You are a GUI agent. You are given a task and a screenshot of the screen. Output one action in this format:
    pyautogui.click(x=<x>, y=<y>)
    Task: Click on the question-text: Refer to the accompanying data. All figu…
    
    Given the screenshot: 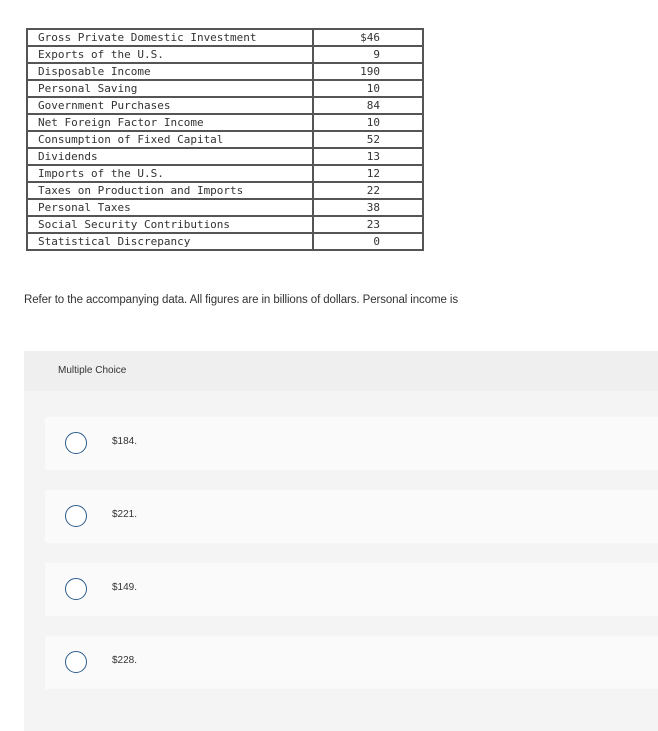 What is the action you would take?
    pyautogui.click(x=241, y=300)
    